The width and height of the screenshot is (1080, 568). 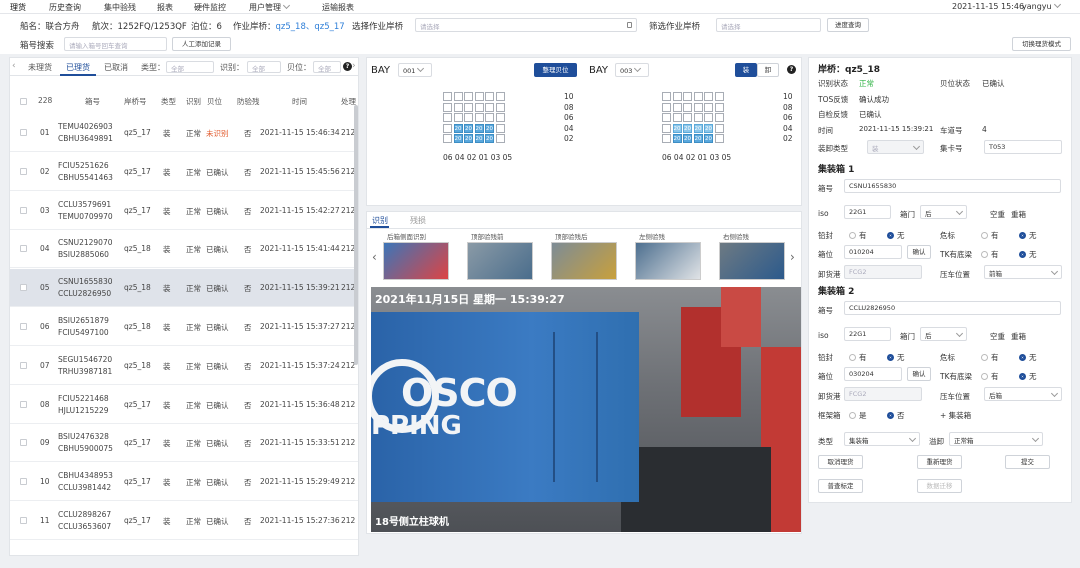 What do you see at coordinates (996, 439) in the screenshot?
I see `overflow-select: 正常箱` at bounding box center [996, 439].